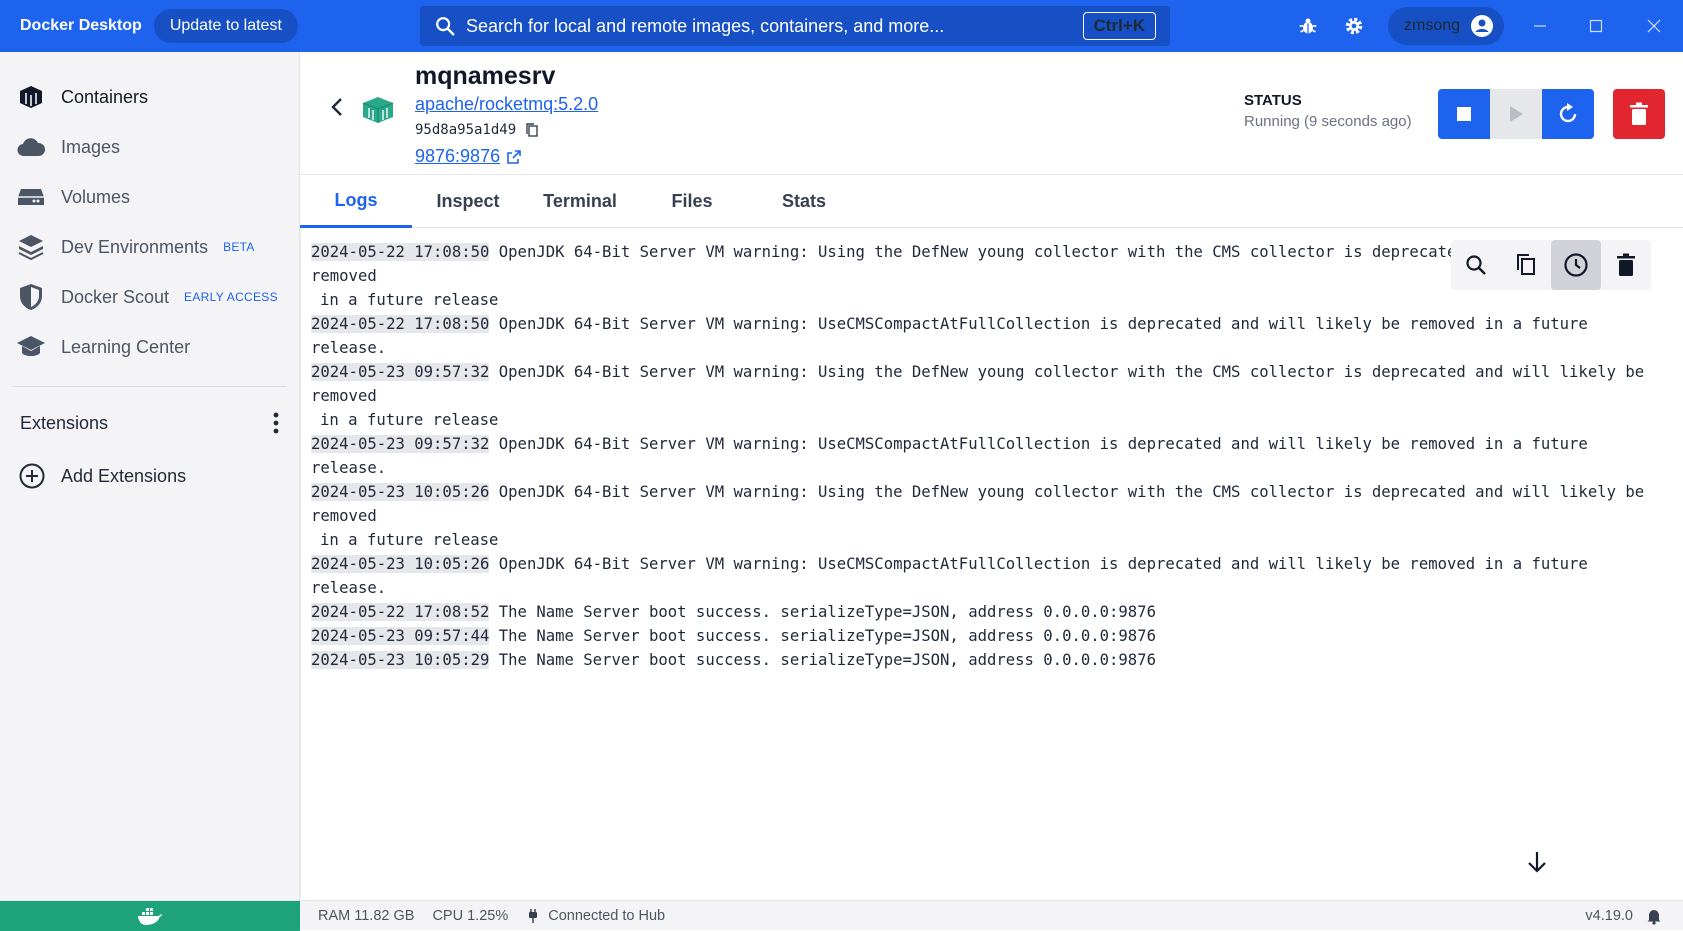 The height and width of the screenshot is (931, 1683). Describe the element at coordinates (378, 110) in the screenshot. I see `container-icon` at that location.